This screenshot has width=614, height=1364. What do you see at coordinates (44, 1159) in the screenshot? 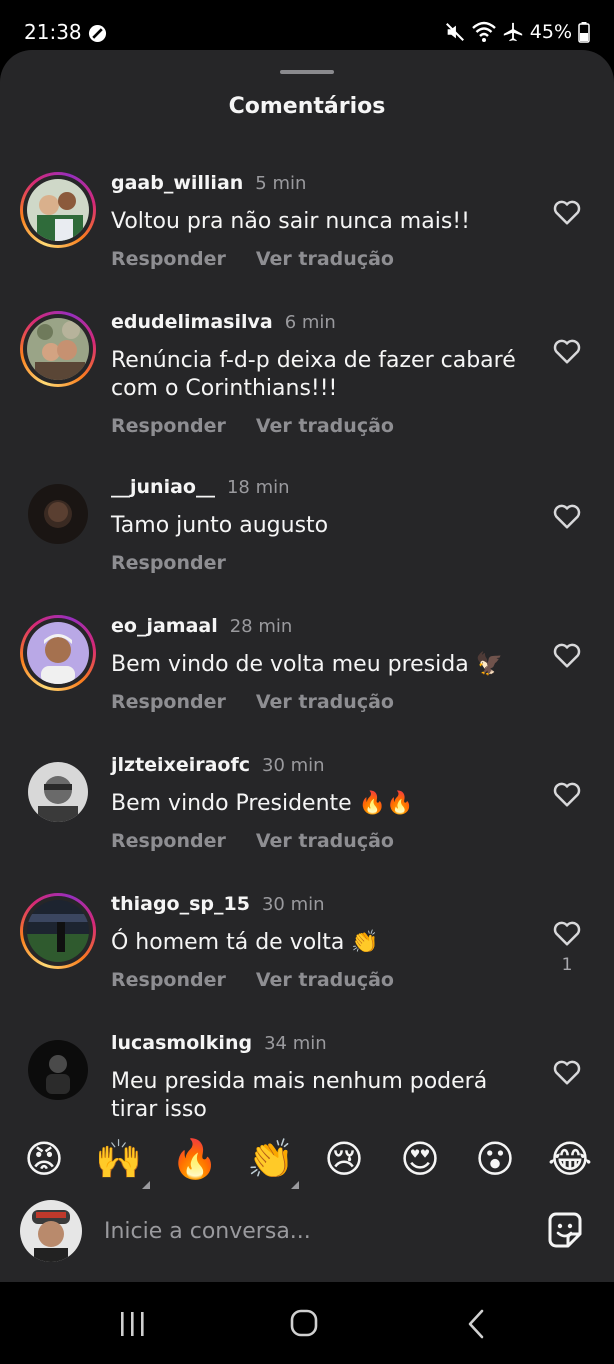
I see `emoji-angry: 😡` at bounding box center [44, 1159].